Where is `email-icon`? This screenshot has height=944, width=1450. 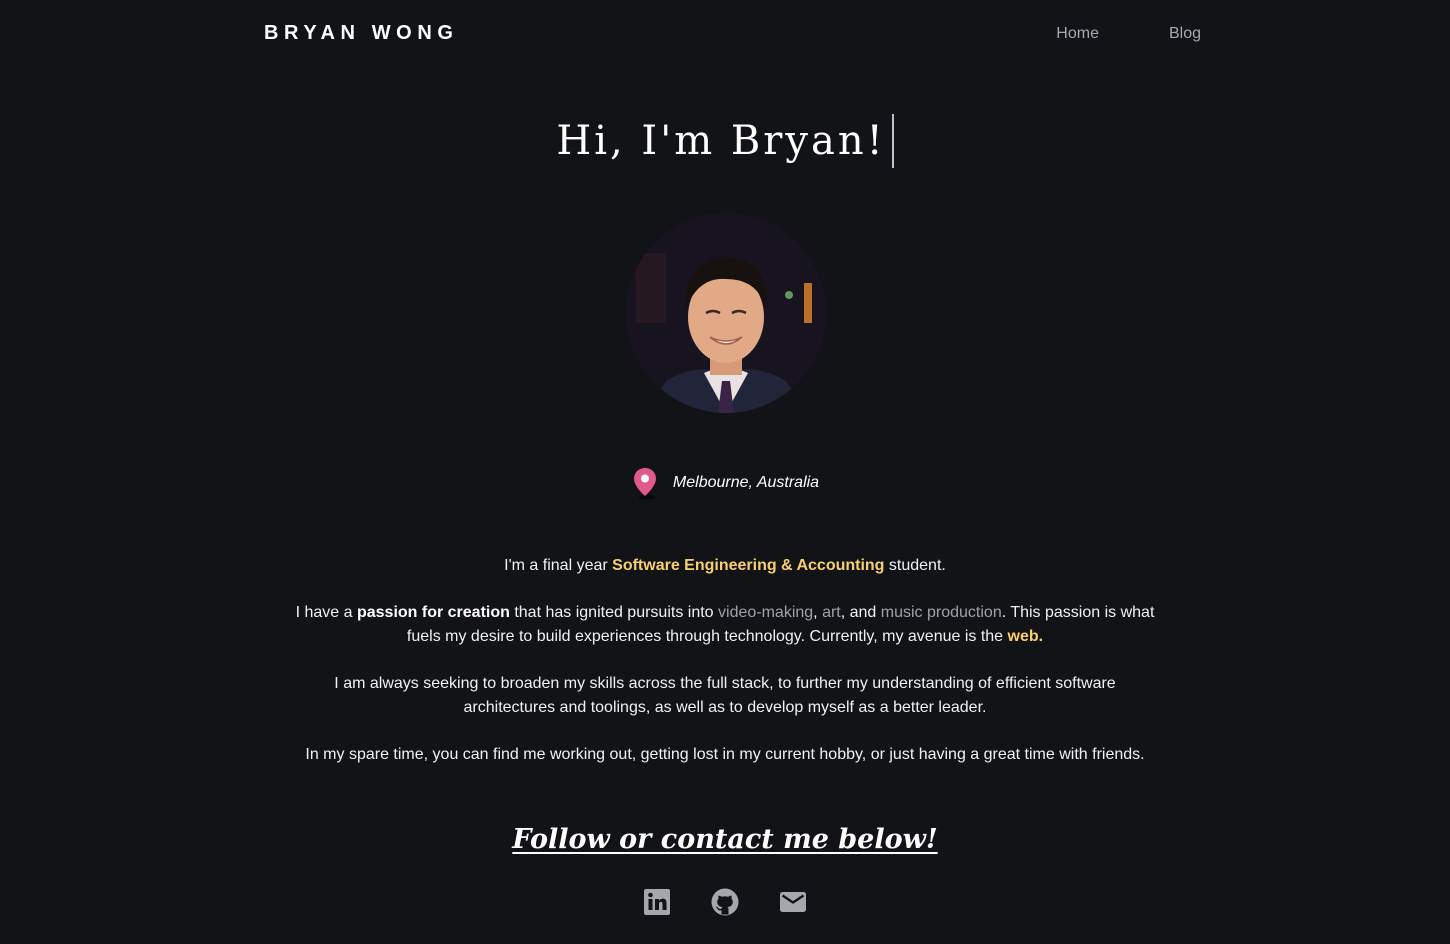 email-icon is located at coordinates (793, 902).